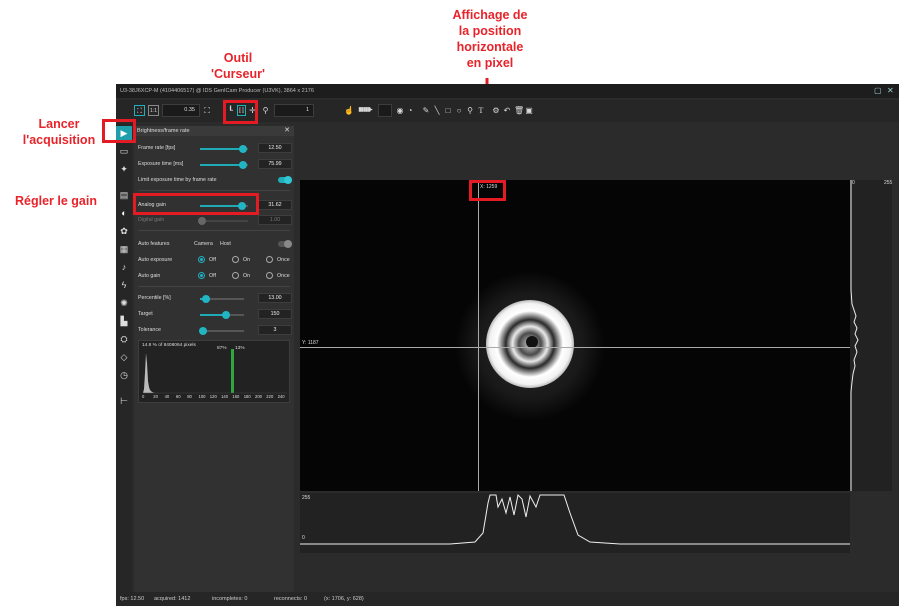  Describe the element at coordinates (149, 276) in the screenshot. I see `auto-gain-label: Auto gain` at that location.